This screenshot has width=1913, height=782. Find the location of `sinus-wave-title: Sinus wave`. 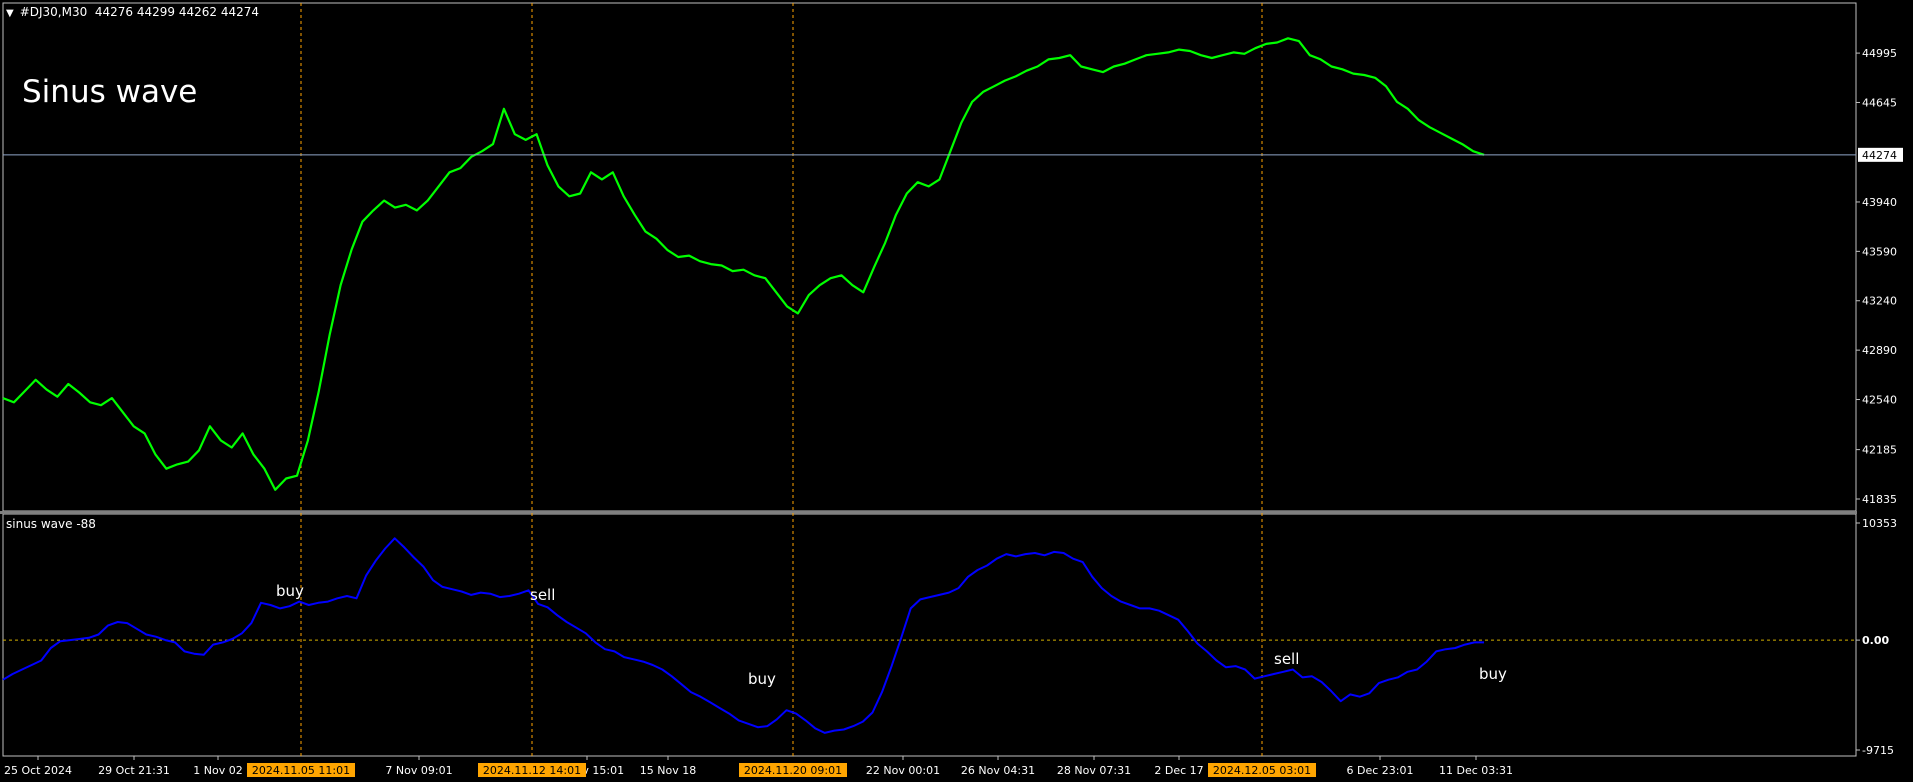

sinus-wave-title: Sinus wave is located at coordinates (110, 92).